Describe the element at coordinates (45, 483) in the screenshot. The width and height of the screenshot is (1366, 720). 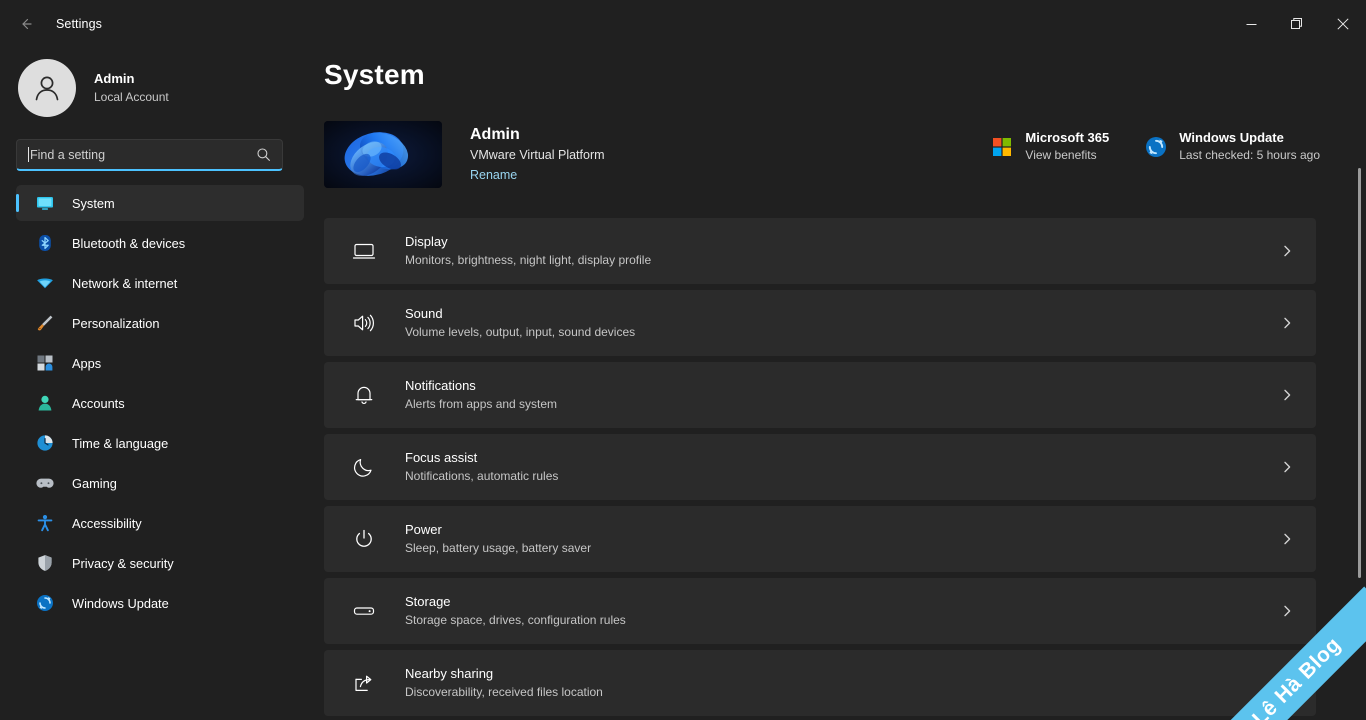
I see `gamepad-icon` at that location.